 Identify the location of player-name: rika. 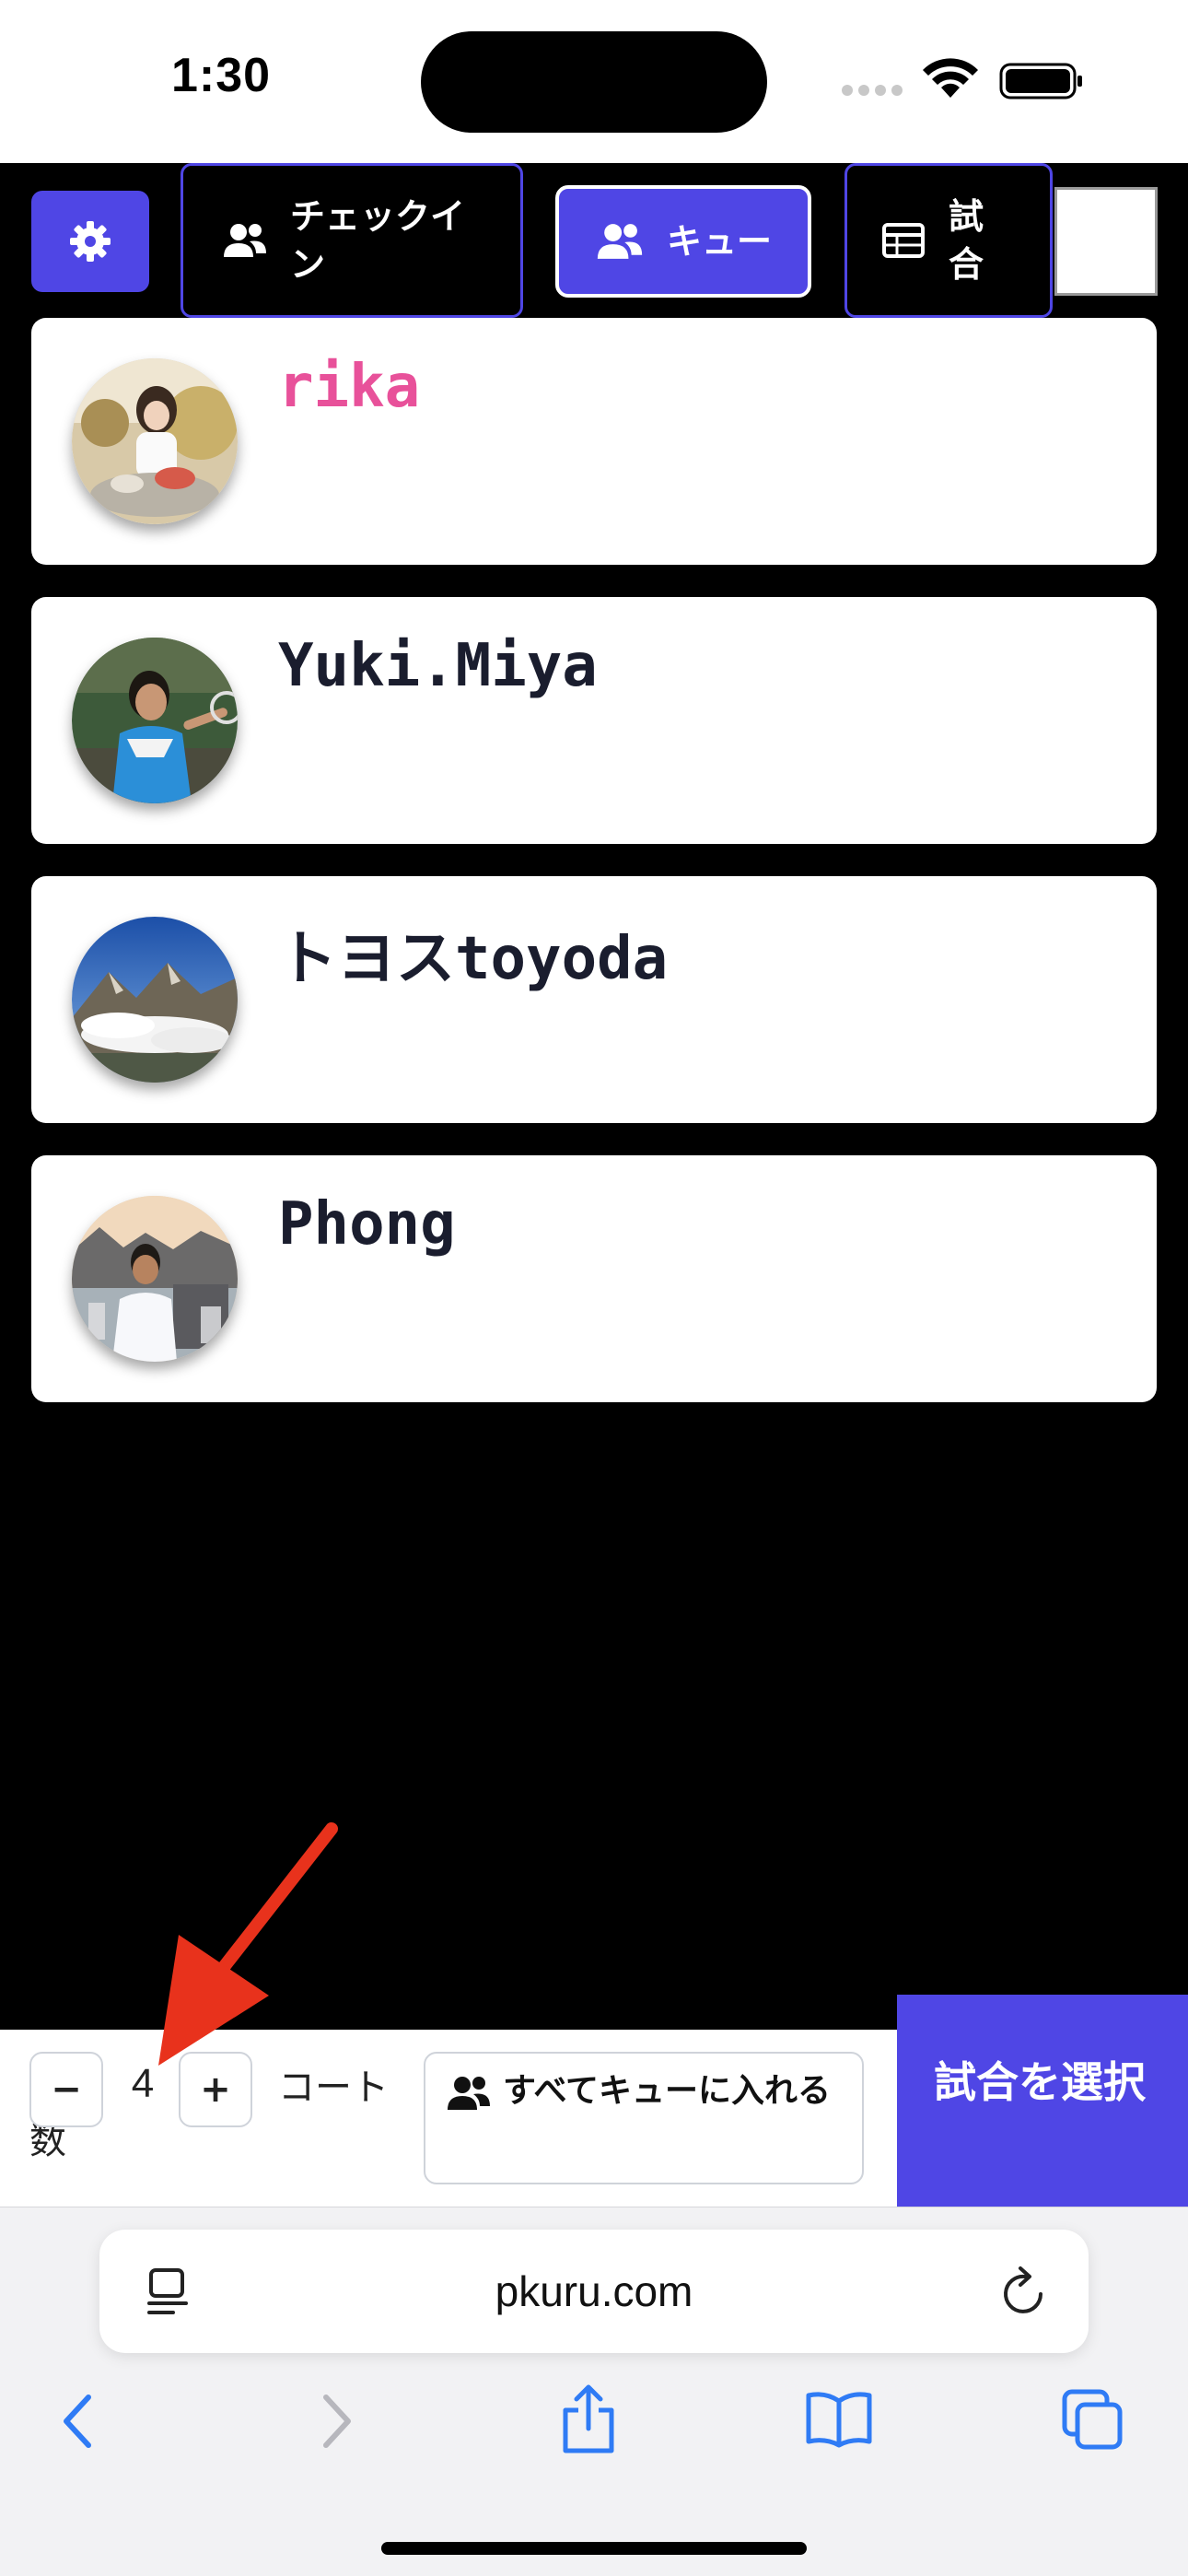
(349, 387).